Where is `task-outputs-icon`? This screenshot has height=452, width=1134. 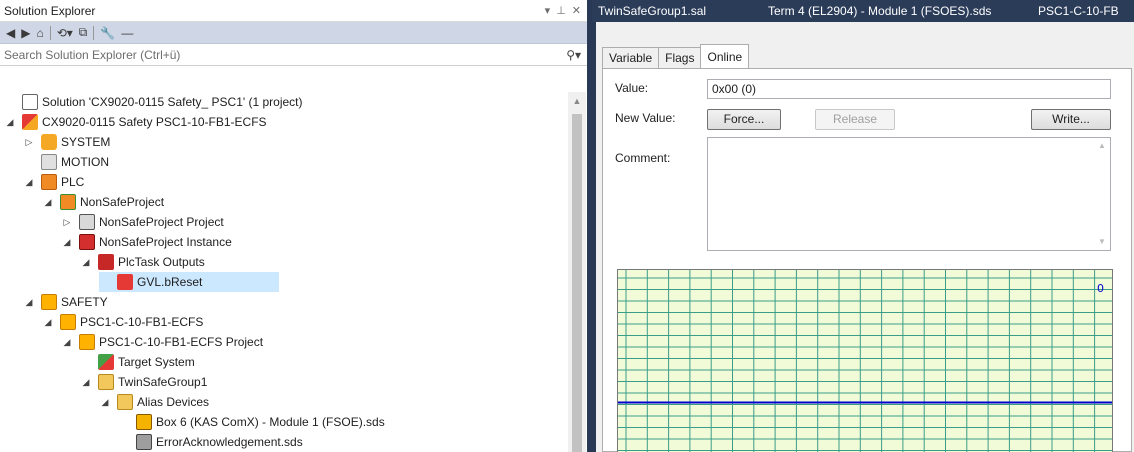 task-outputs-icon is located at coordinates (106, 262).